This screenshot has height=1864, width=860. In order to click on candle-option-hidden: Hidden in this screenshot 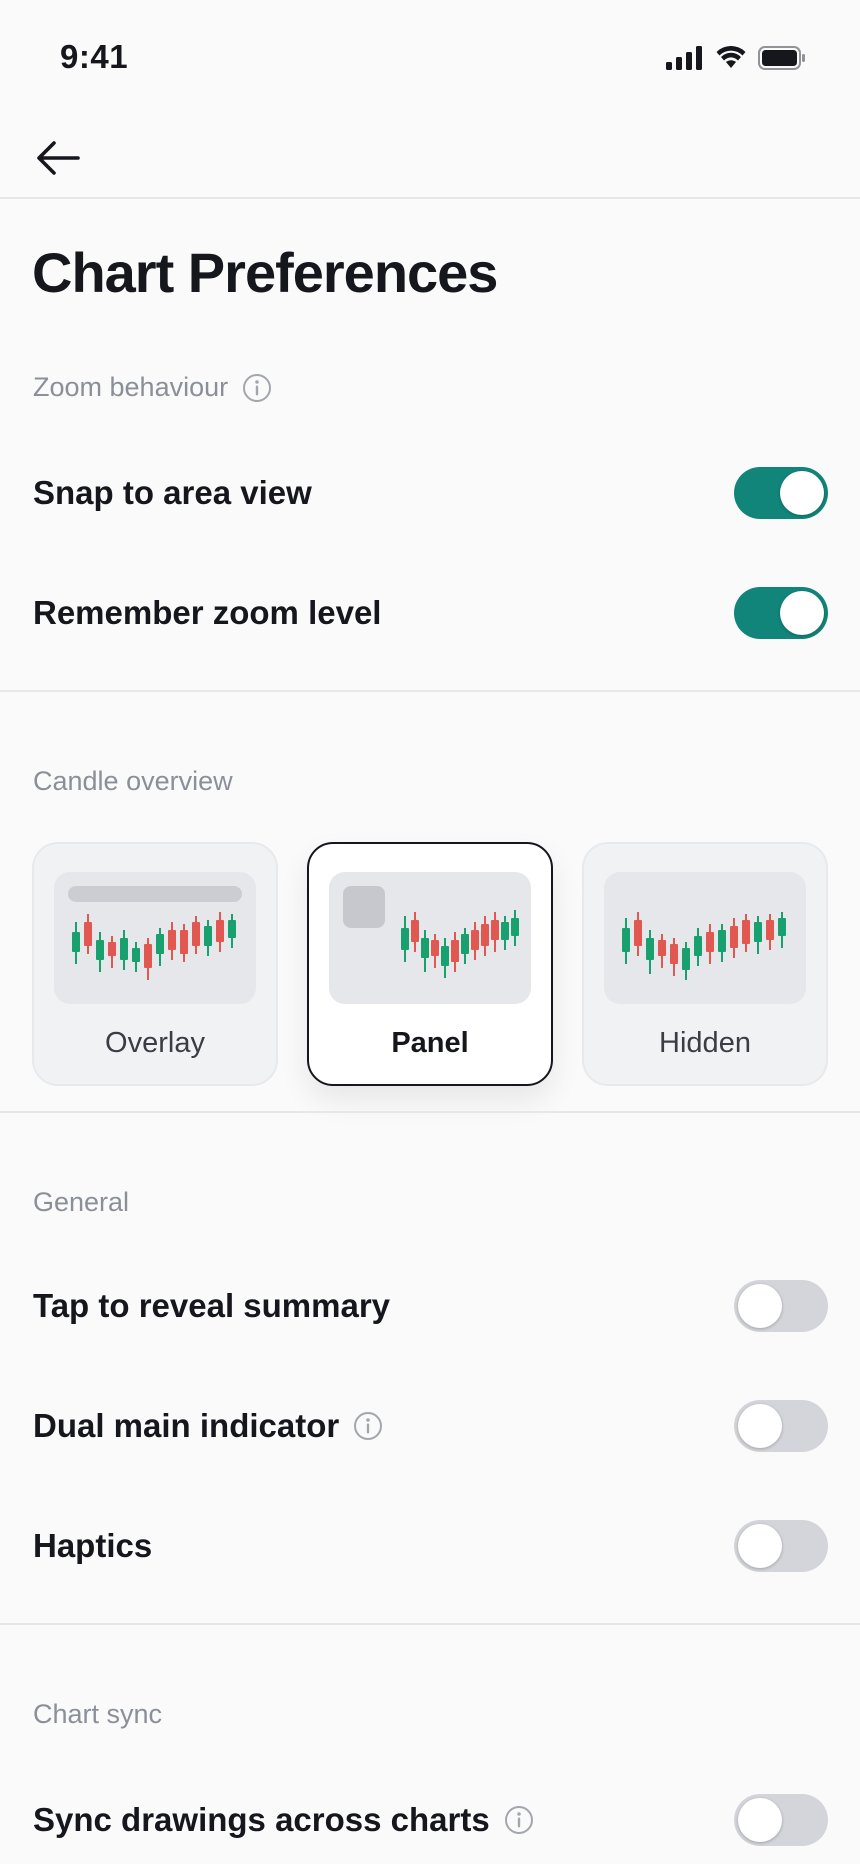, I will do `click(705, 964)`.